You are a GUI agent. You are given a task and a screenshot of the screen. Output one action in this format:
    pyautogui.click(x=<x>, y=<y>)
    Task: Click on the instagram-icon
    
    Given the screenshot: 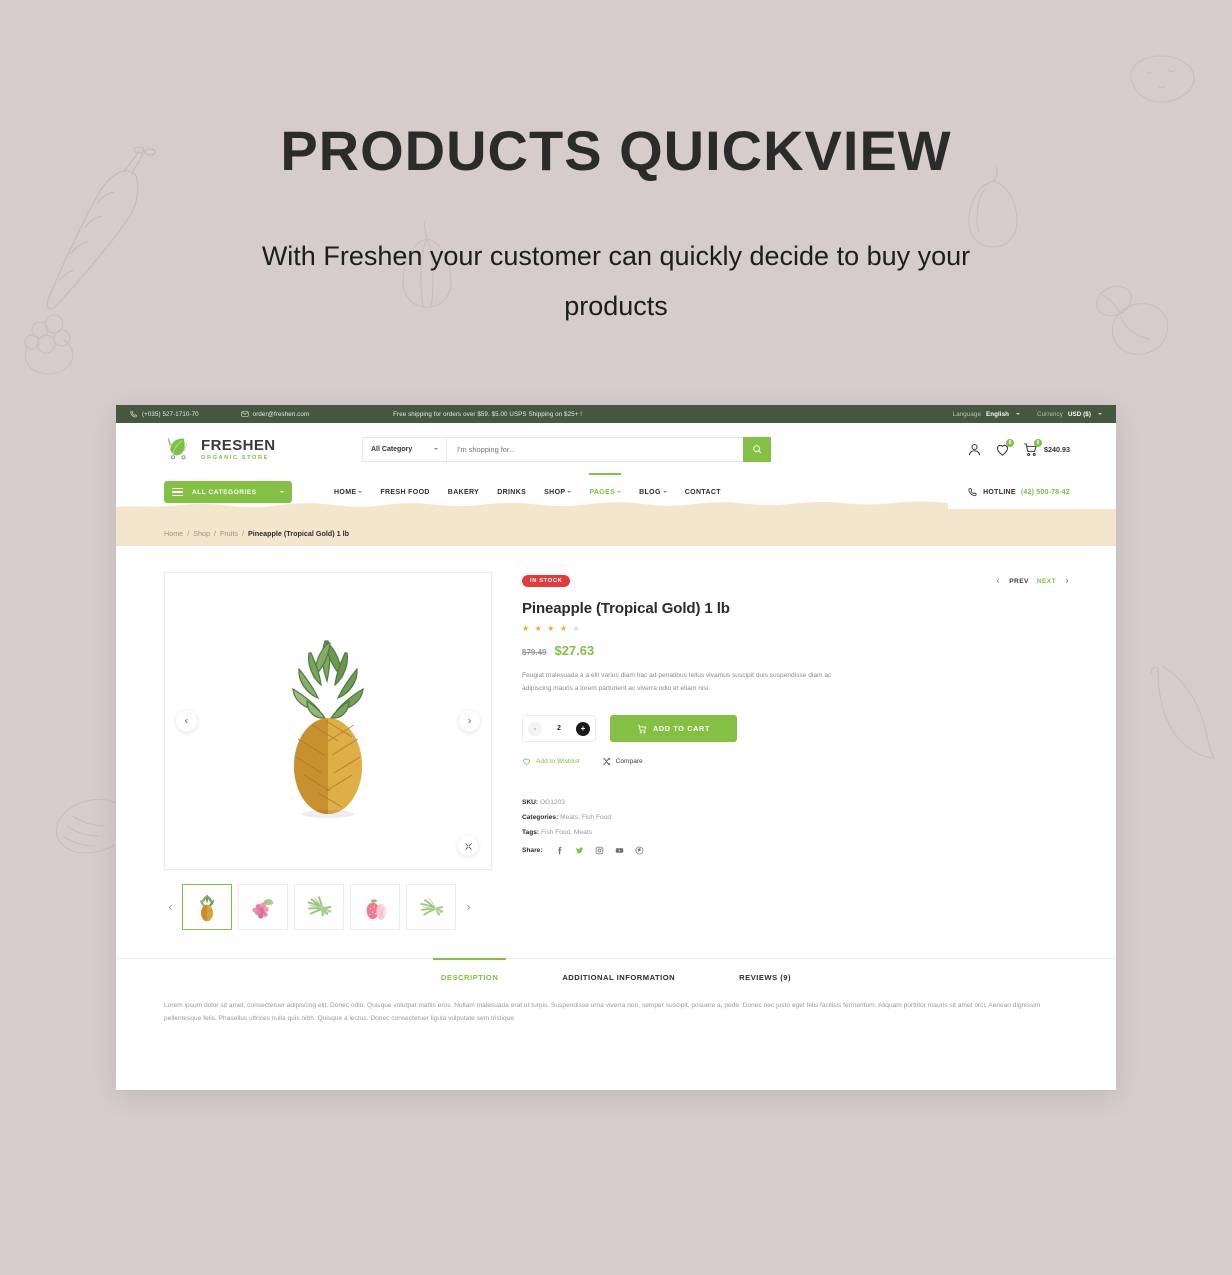 What is the action you would take?
    pyautogui.click(x=599, y=850)
    